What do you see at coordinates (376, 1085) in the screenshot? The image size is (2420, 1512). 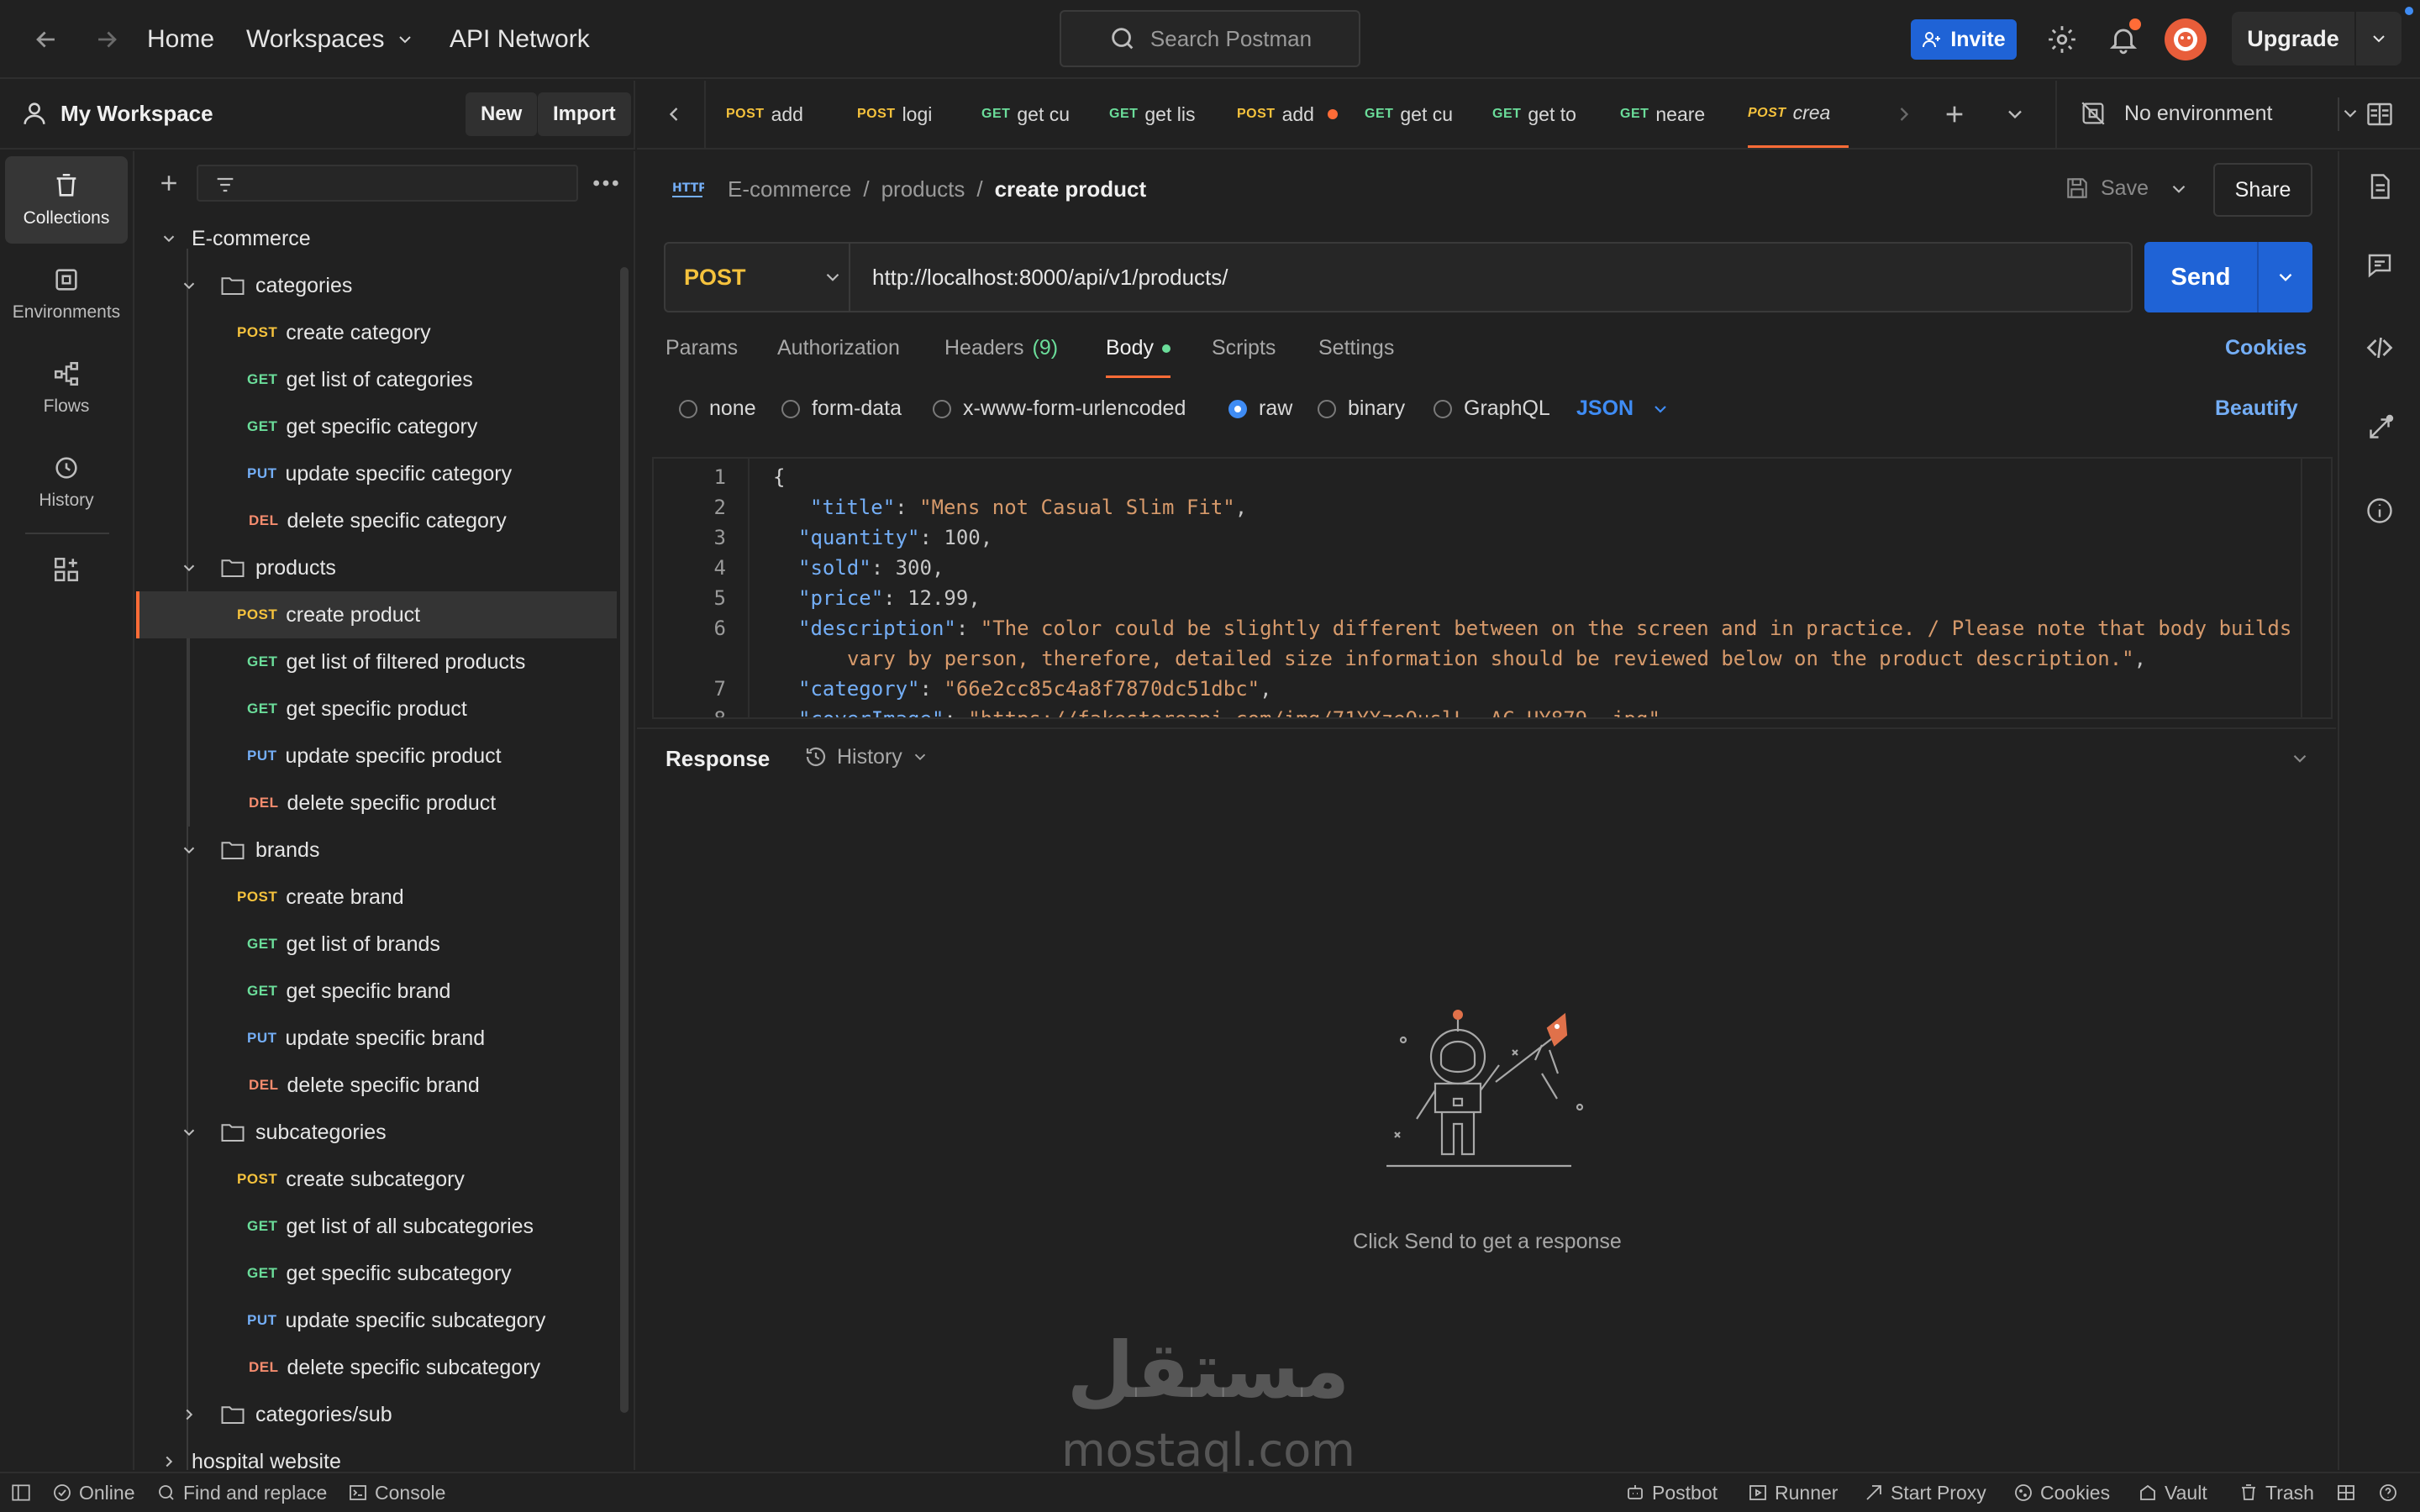 I see `tree-request: DEL delete specific brand` at bounding box center [376, 1085].